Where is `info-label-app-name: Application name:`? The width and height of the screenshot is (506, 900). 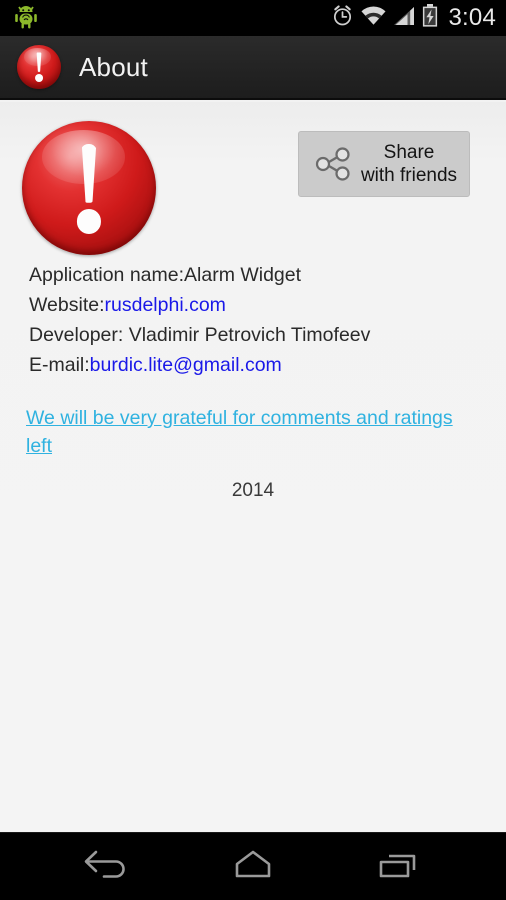 info-label-app-name: Application name: is located at coordinates (107, 275).